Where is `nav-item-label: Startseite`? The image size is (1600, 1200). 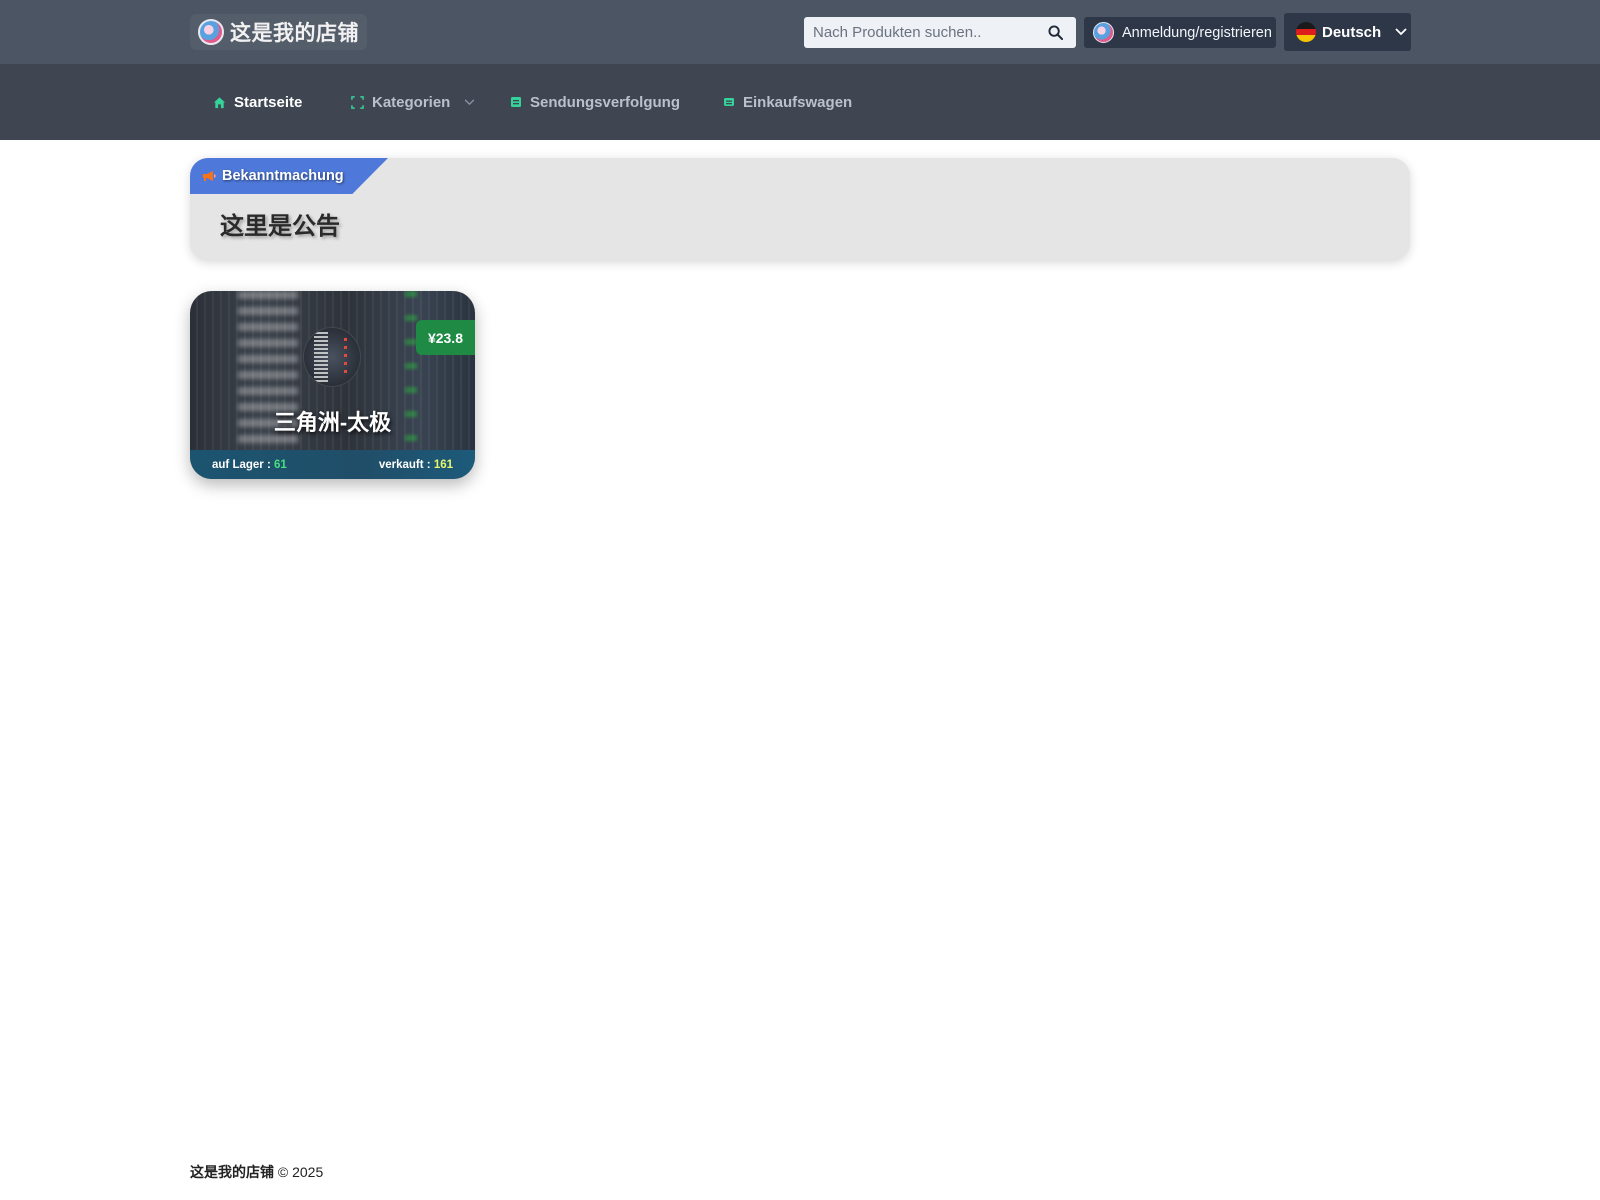 nav-item-label: Startseite is located at coordinates (268, 102).